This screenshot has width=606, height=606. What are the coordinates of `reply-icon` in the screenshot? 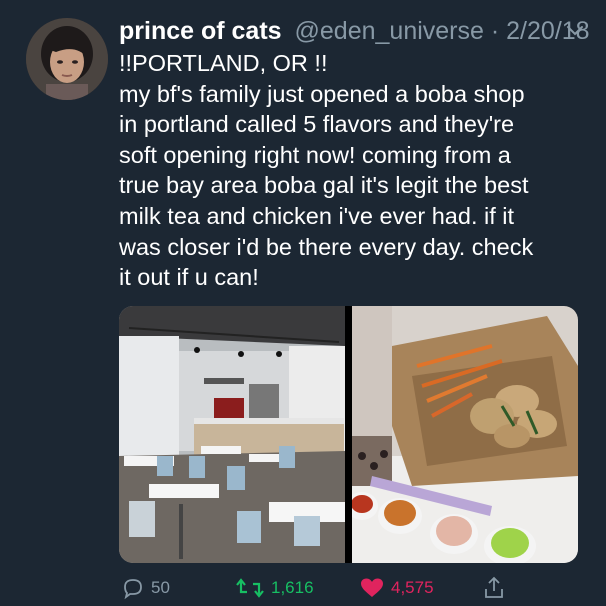 It's located at (133, 588).